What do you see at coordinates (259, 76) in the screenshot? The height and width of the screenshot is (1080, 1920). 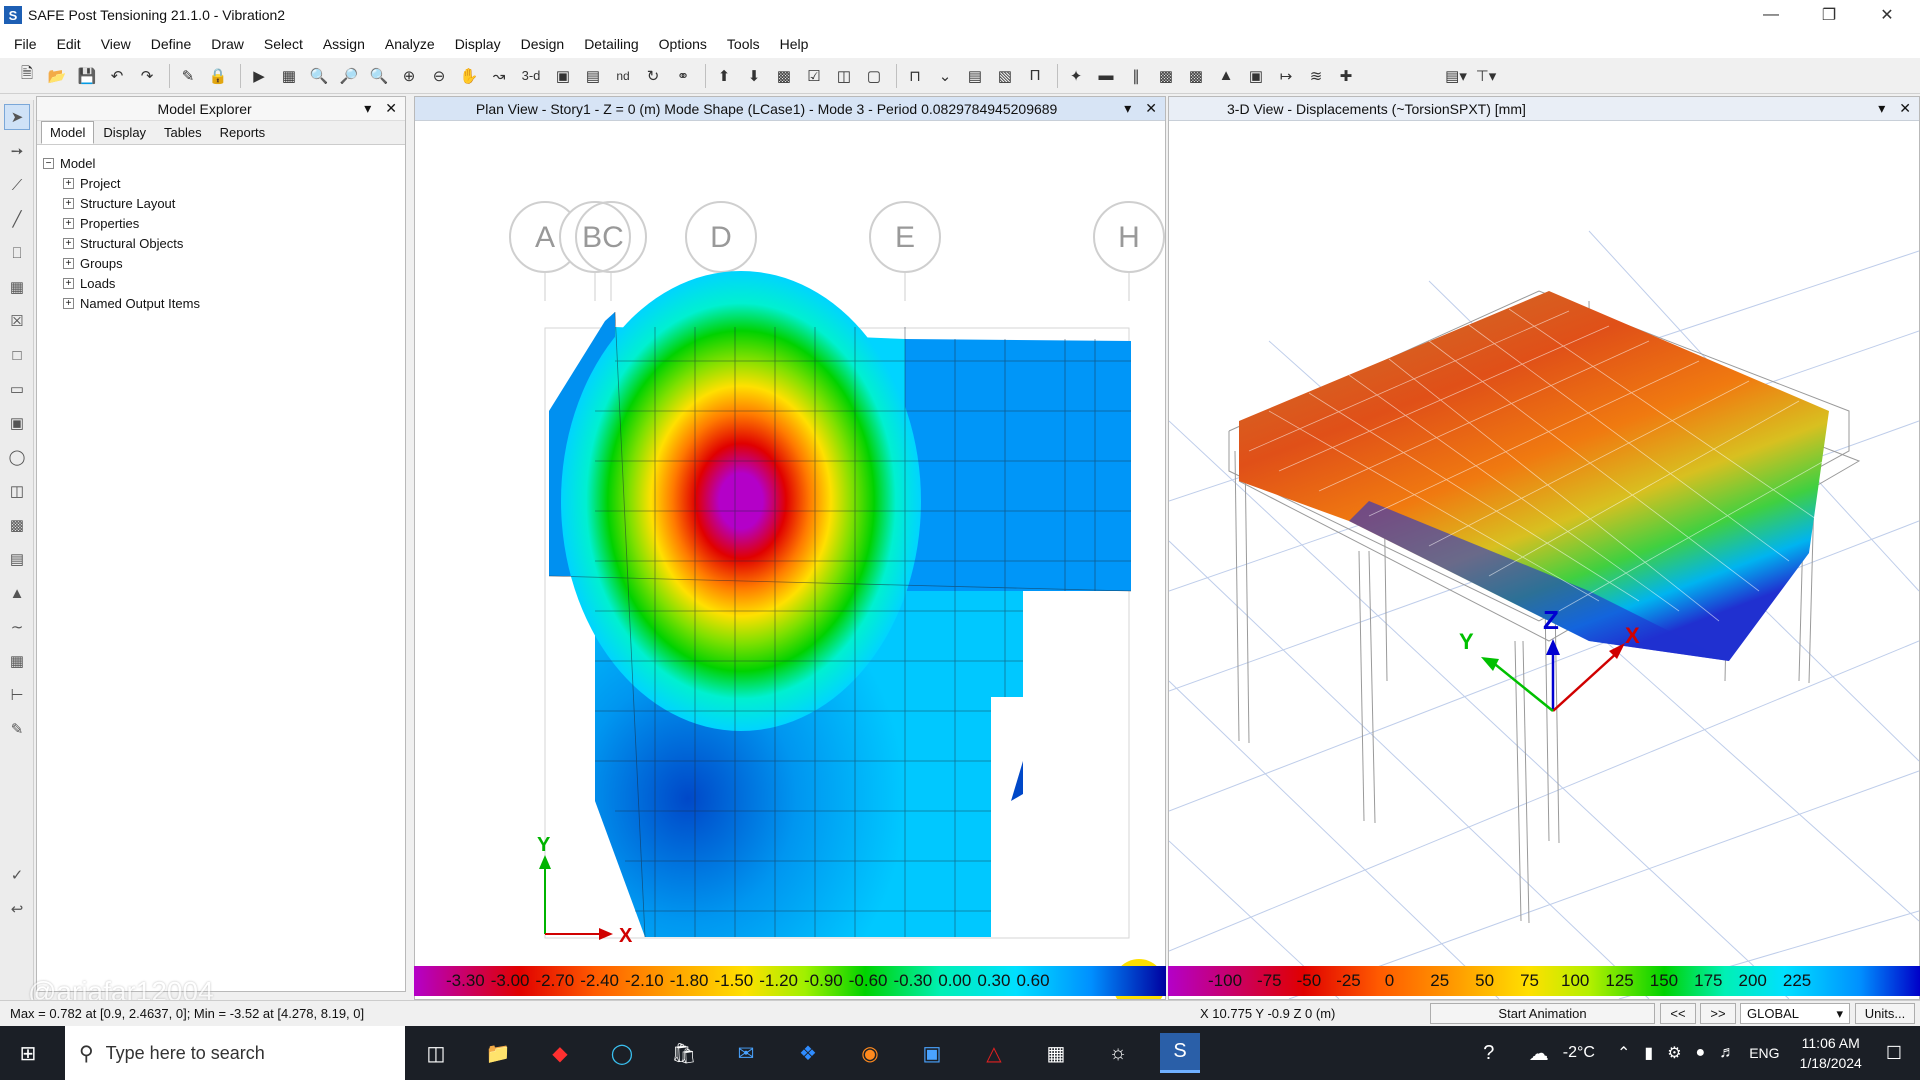 I see `run-analysis-button: ▶` at bounding box center [259, 76].